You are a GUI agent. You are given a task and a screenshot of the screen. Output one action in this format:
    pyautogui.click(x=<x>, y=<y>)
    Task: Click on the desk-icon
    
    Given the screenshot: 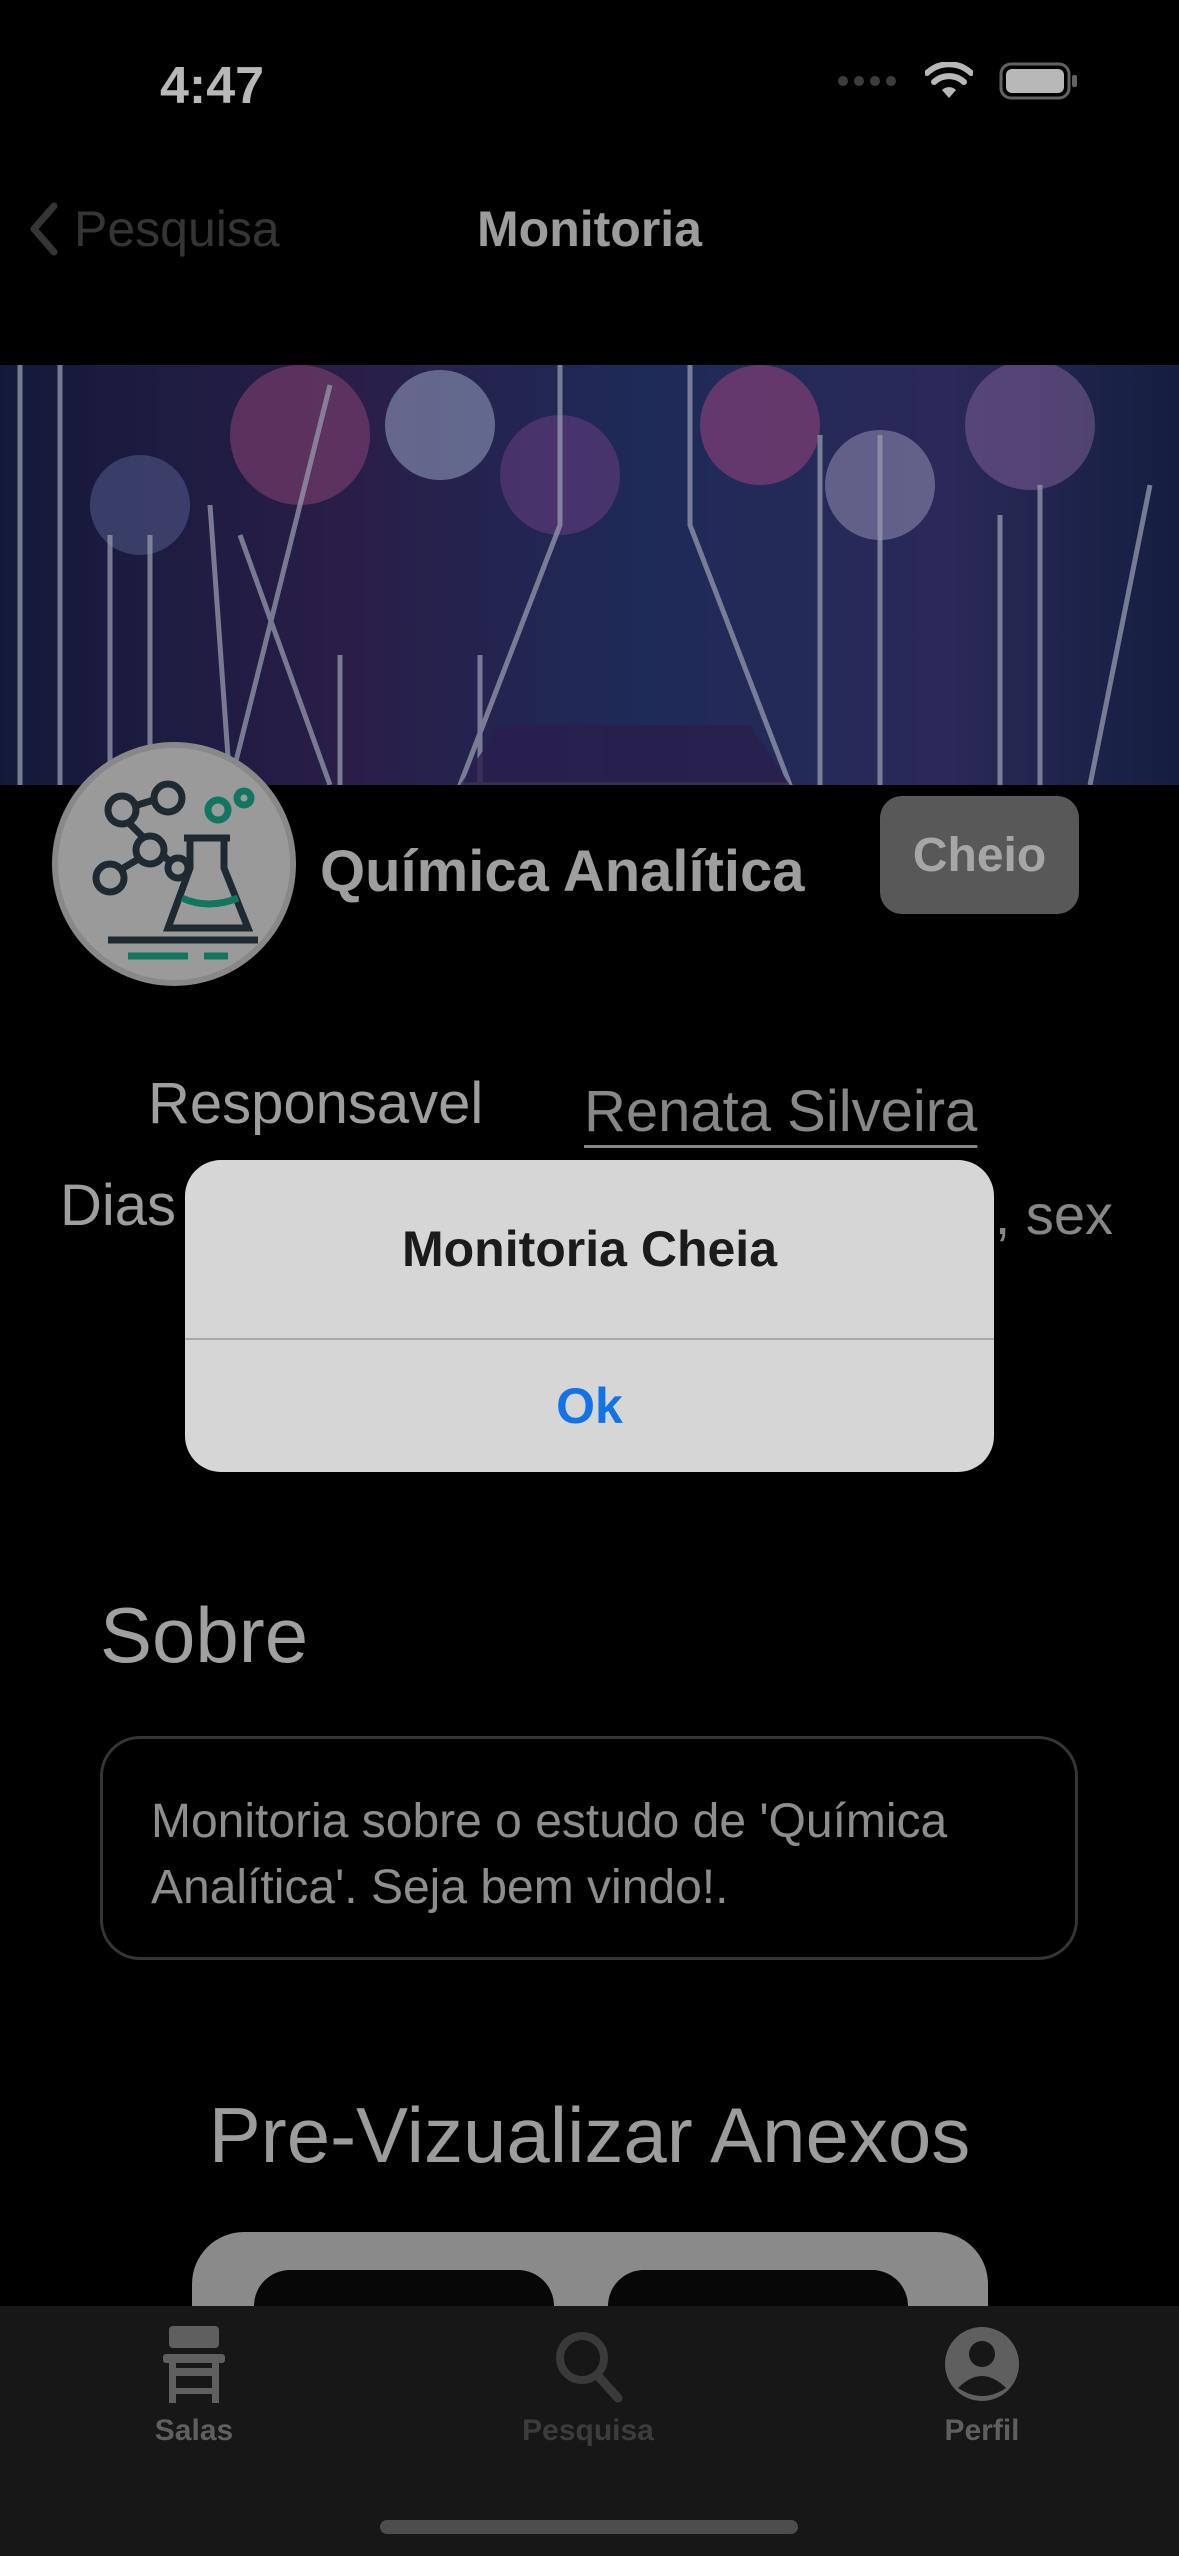 What is the action you would take?
    pyautogui.click(x=194, y=2364)
    